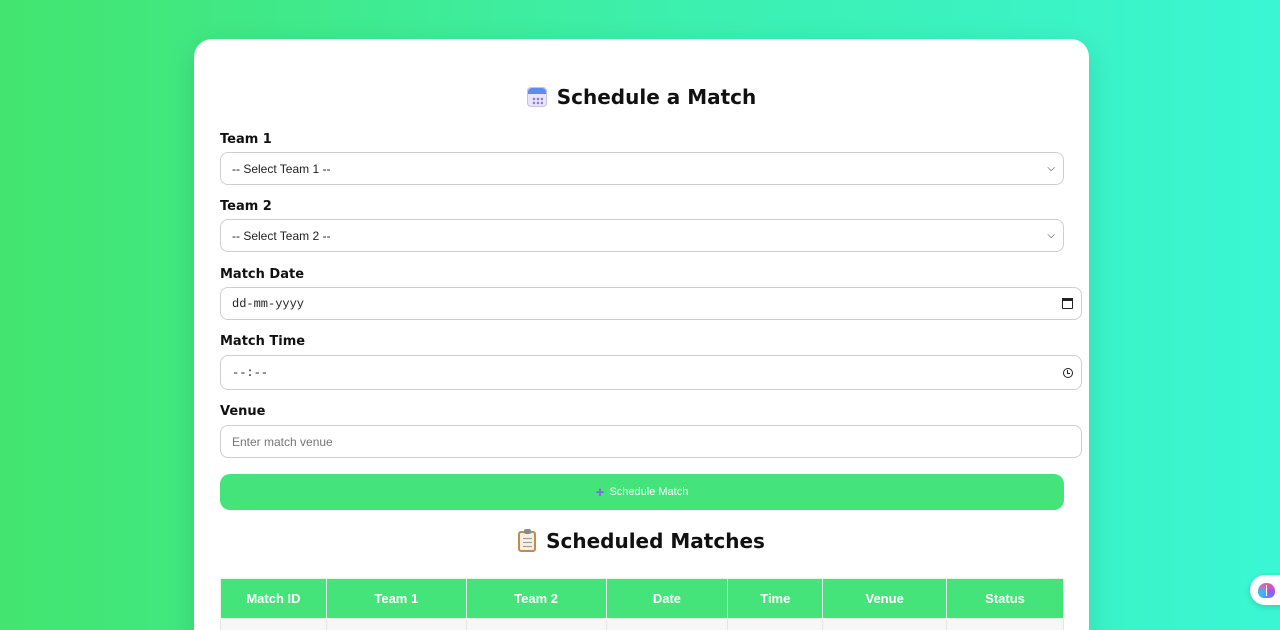  I want to click on matches-title: Scheduled Matches, so click(641, 540).